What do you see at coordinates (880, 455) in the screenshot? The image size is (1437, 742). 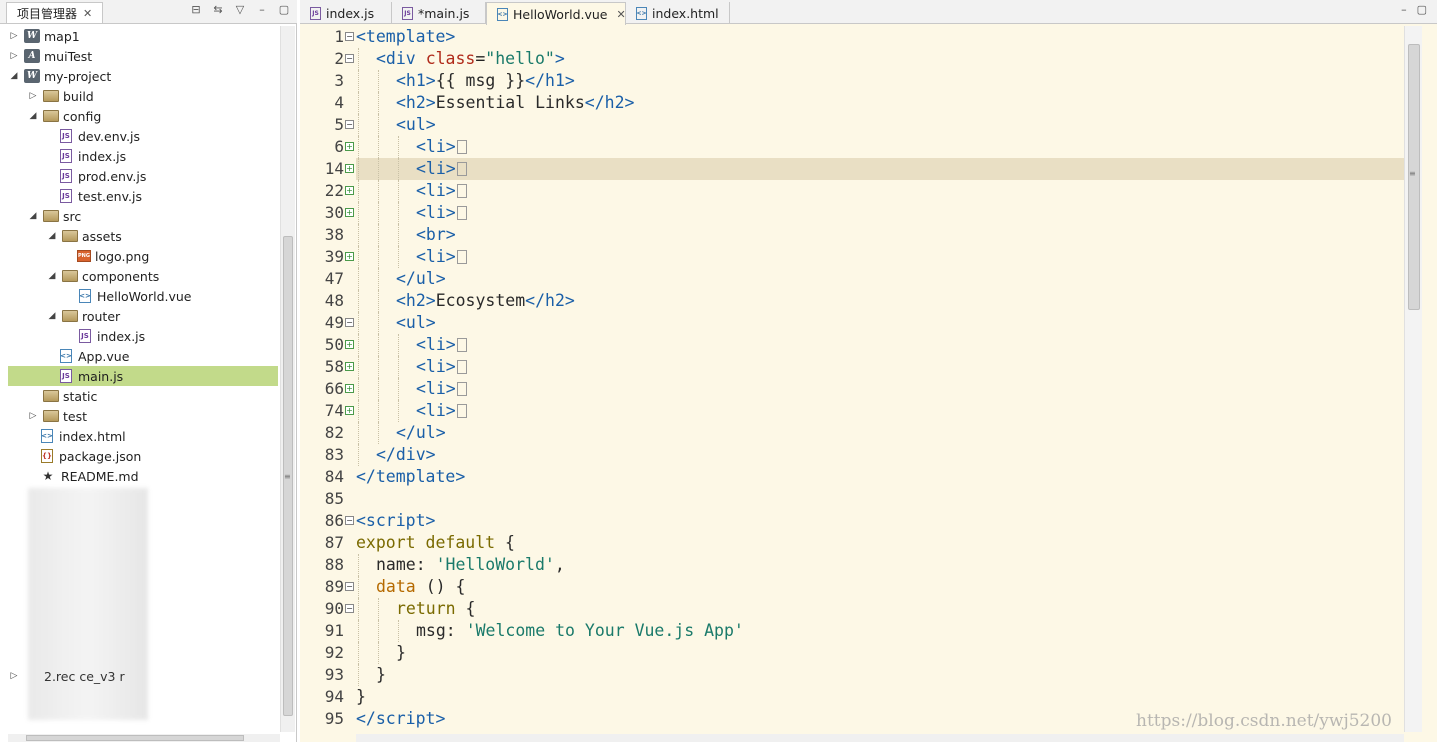 I see `code-line: </div>` at bounding box center [880, 455].